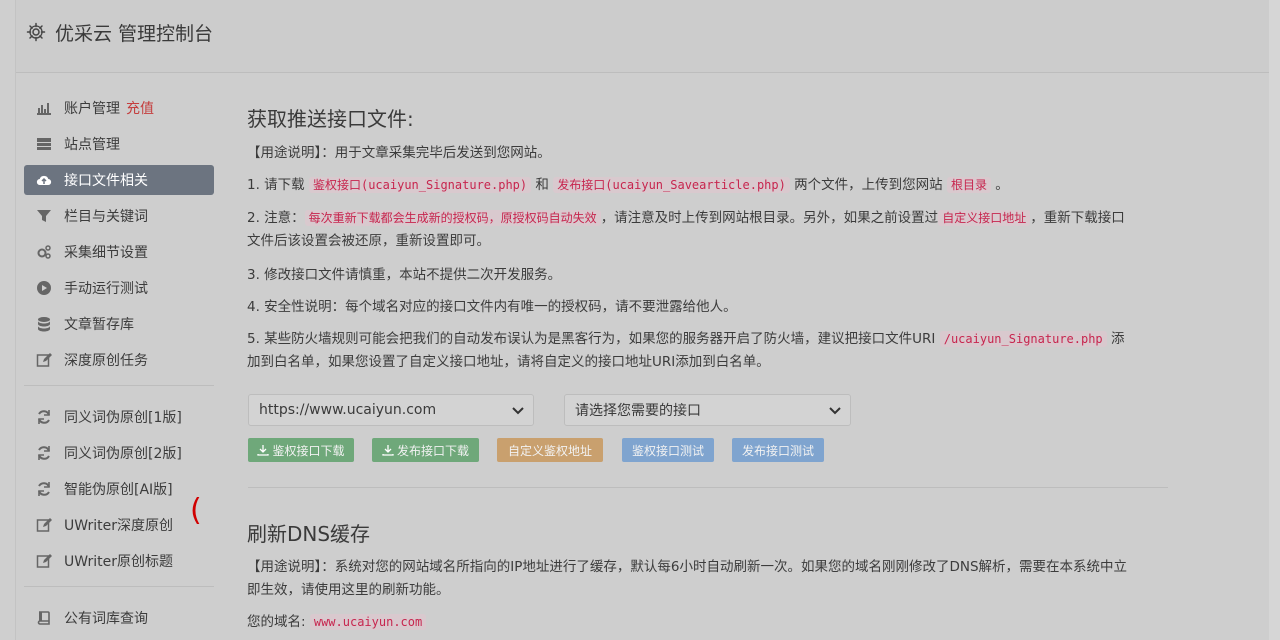  I want to click on button-label: 鉴权接口下载, so click(308, 450).